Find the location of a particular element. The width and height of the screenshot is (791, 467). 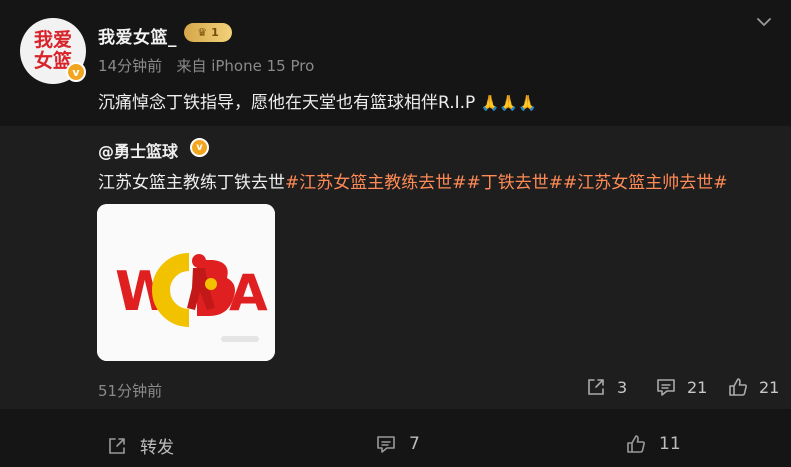

repost-comment-count: 21 is located at coordinates (681, 387).